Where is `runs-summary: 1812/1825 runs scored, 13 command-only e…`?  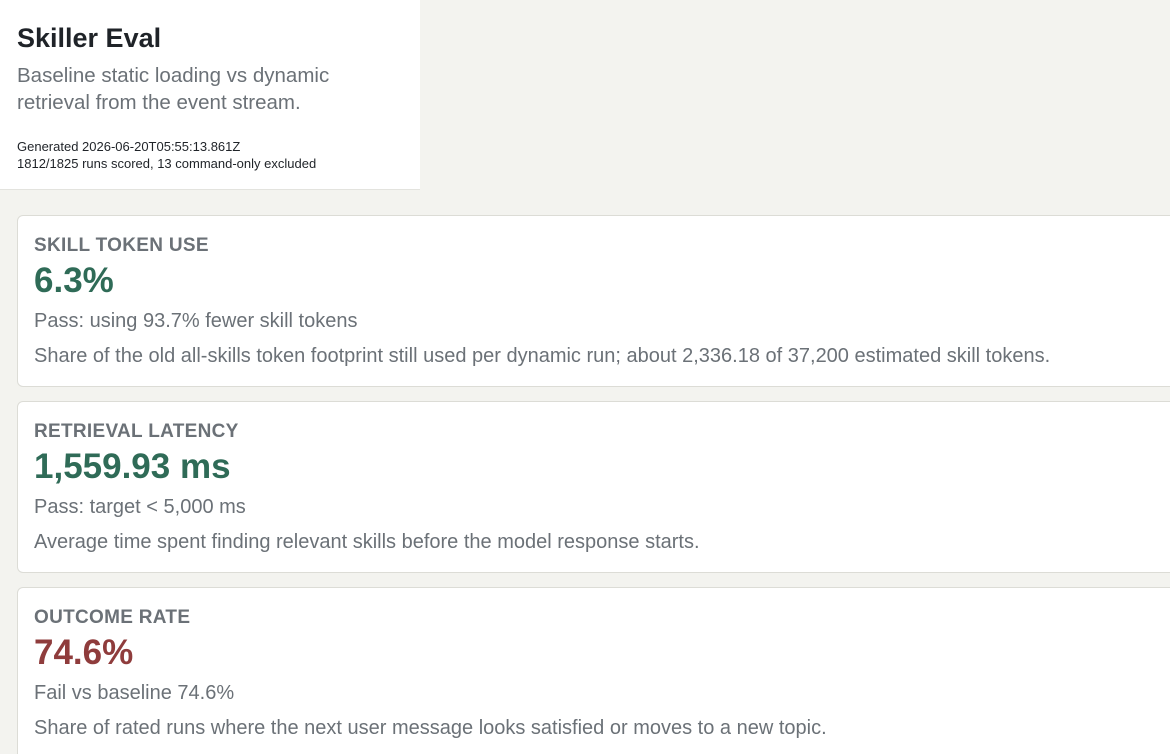
runs-summary: 1812/1825 runs scored, 13 command-only e… is located at coordinates (167, 163).